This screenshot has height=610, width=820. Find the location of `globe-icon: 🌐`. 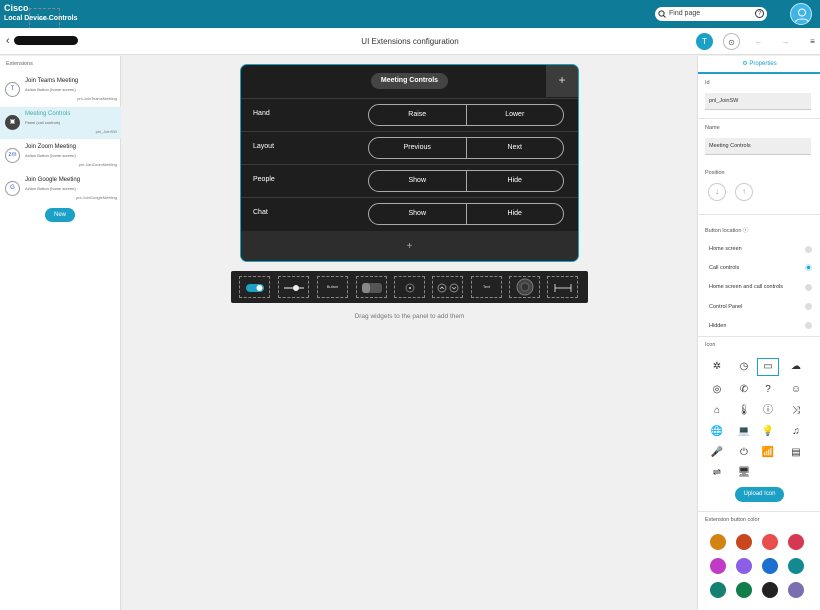

globe-icon: 🌐 is located at coordinates (717, 432).